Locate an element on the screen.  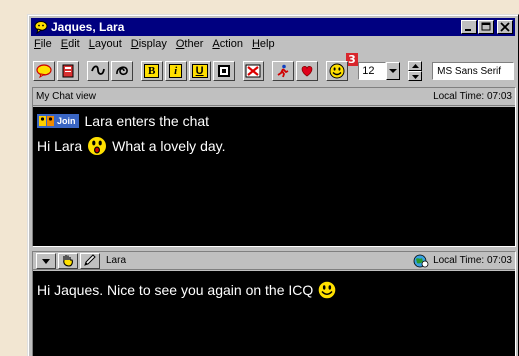
chat-view-header: My Chat view Local Time: 07:03 is located at coordinates (274, 97).